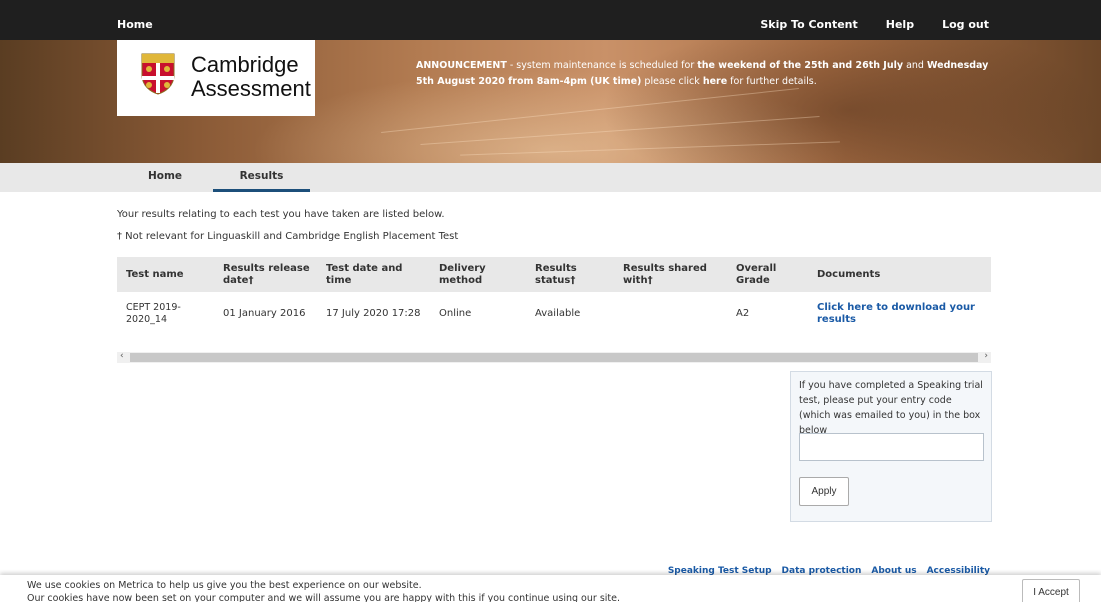 The height and width of the screenshot is (602, 1101). I want to click on top-bar: Home Skip To Content Help Log out, so click(550, 20).